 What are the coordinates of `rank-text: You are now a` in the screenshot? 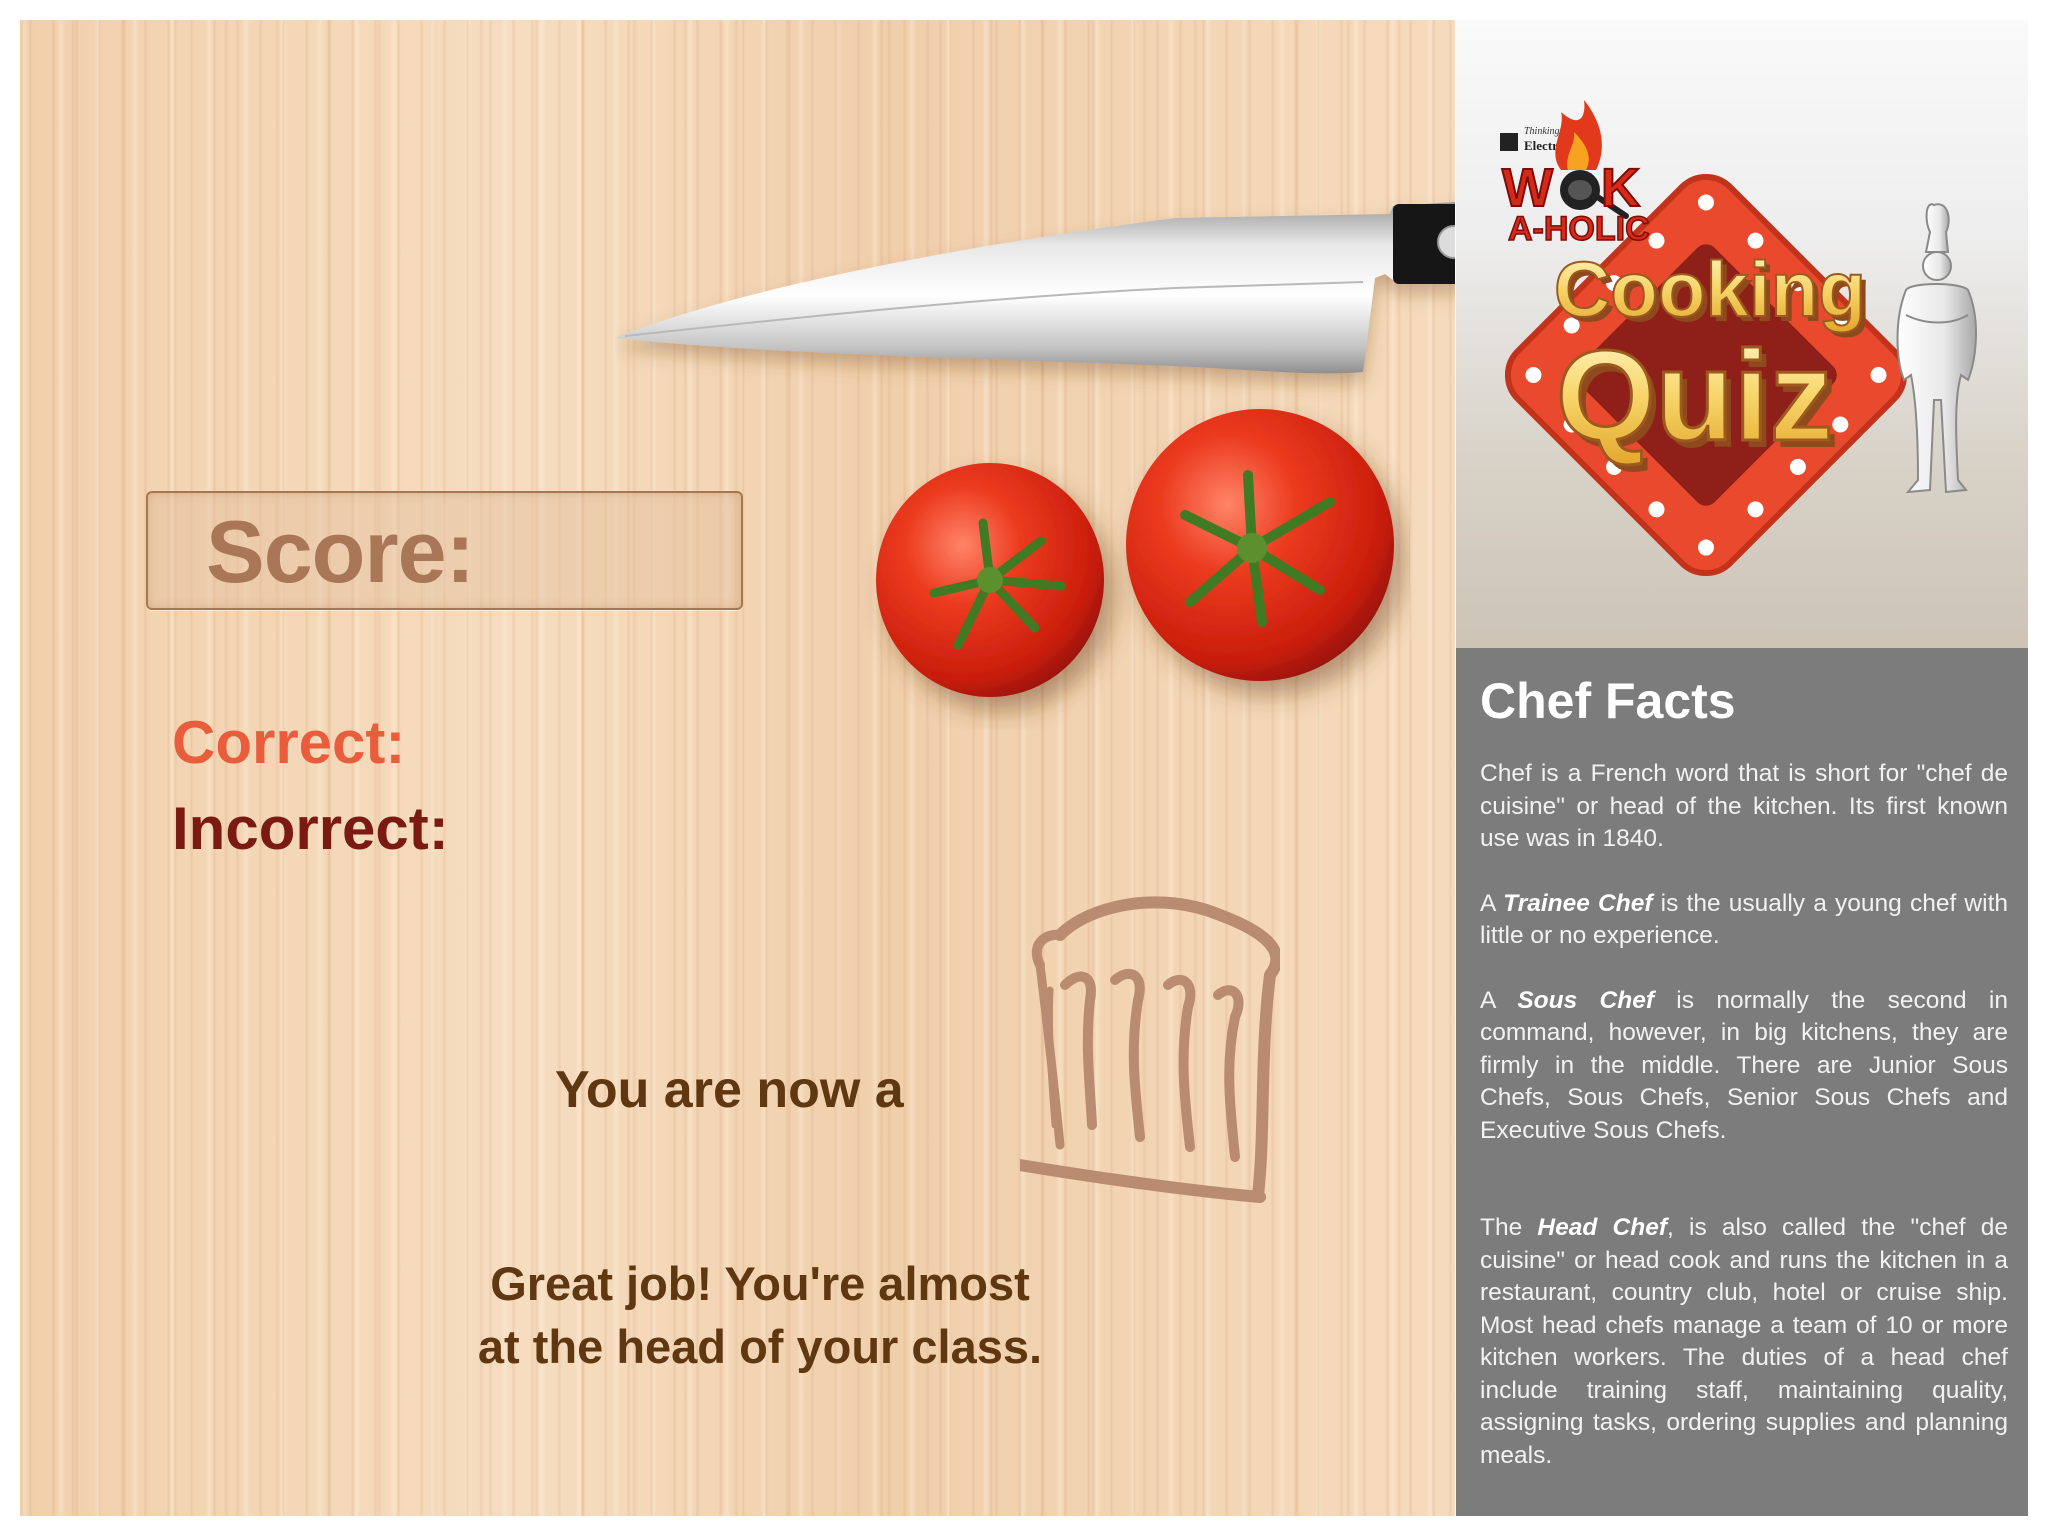 It's located at (729, 1090).